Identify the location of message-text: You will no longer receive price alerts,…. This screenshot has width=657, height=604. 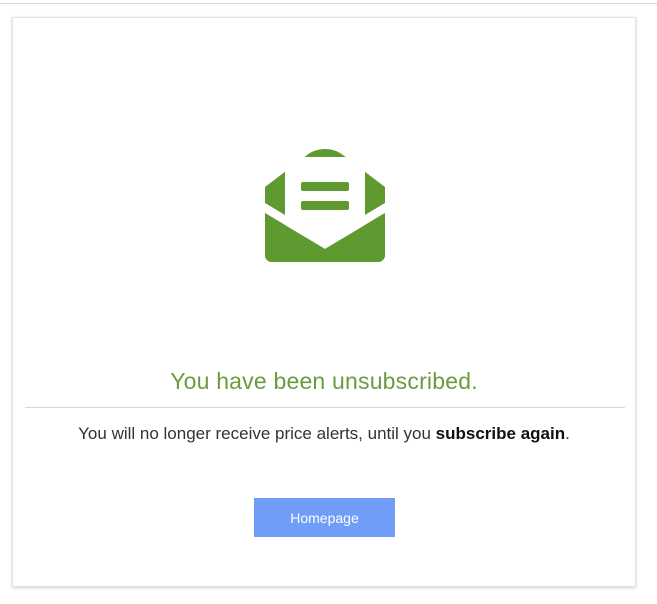
(257, 433).